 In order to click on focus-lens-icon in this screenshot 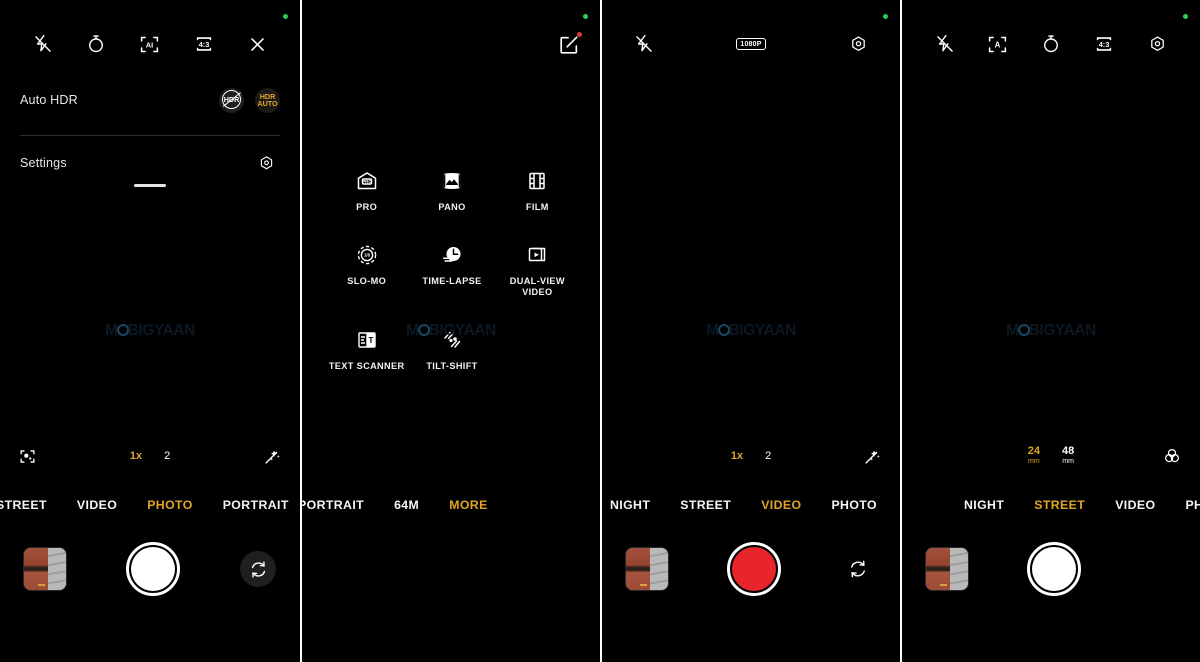, I will do `click(40, 456)`.